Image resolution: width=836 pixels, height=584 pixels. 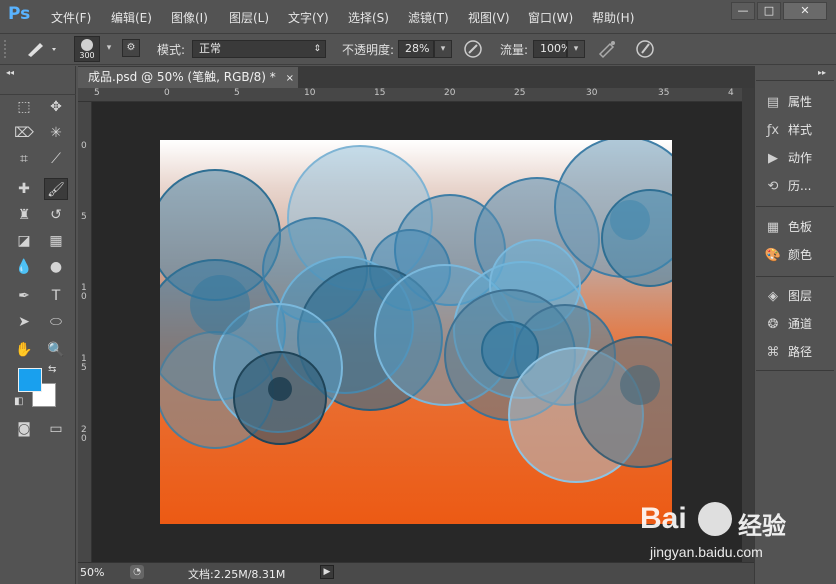 What do you see at coordinates (24, 107) in the screenshot?
I see `marquee-tool-icon: ⬚` at bounding box center [24, 107].